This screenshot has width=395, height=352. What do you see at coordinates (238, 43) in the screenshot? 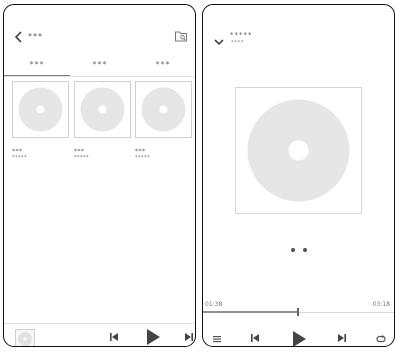
I see `track-artist: ****` at bounding box center [238, 43].